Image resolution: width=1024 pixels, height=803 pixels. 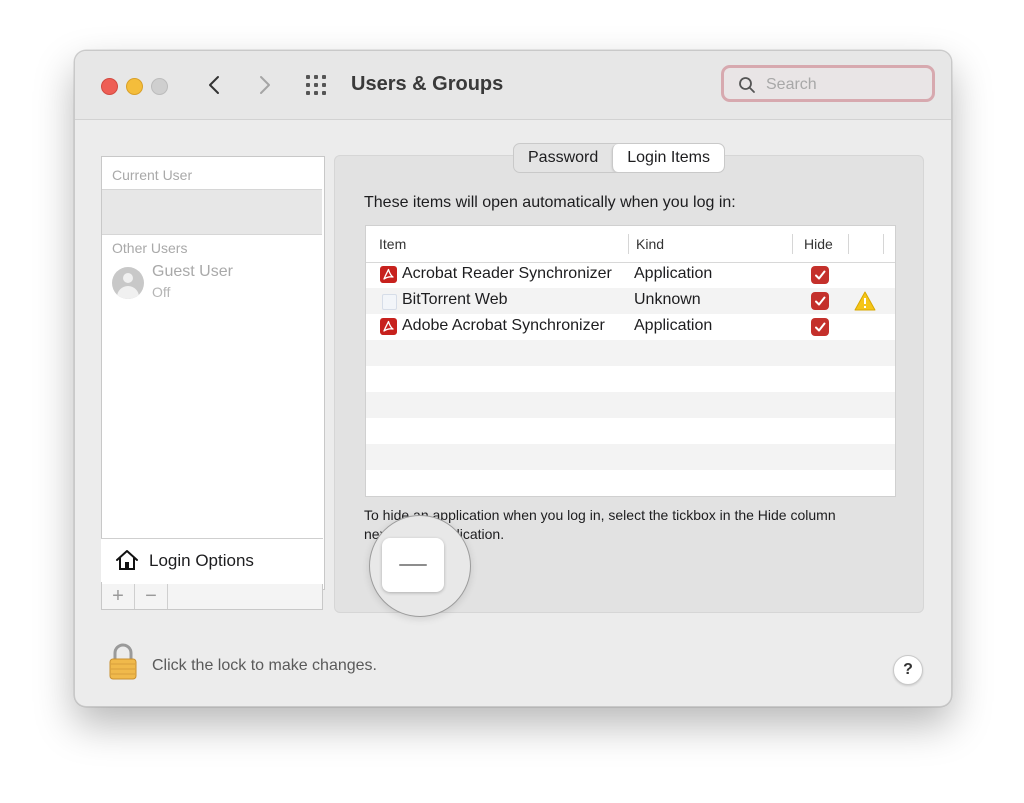 What do you see at coordinates (455, 299) in the screenshot?
I see `item-name: BitTorrent Web` at bounding box center [455, 299].